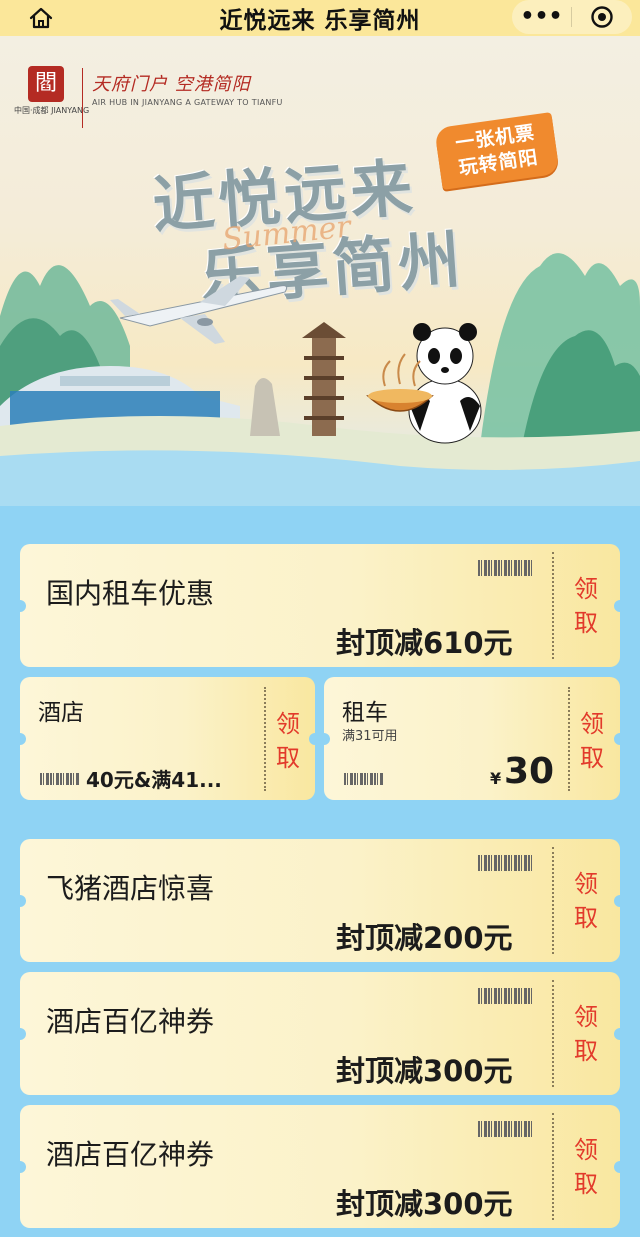 The height and width of the screenshot is (1237, 640). I want to click on logo-seal-icon: 閻, so click(46, 84).